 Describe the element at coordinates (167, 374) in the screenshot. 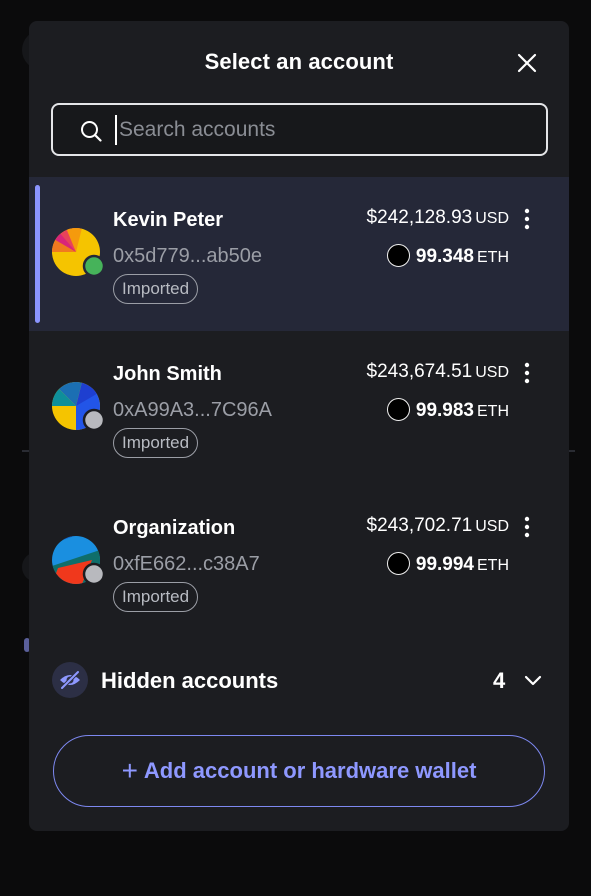

I see `account-name: John Smith` at that location.